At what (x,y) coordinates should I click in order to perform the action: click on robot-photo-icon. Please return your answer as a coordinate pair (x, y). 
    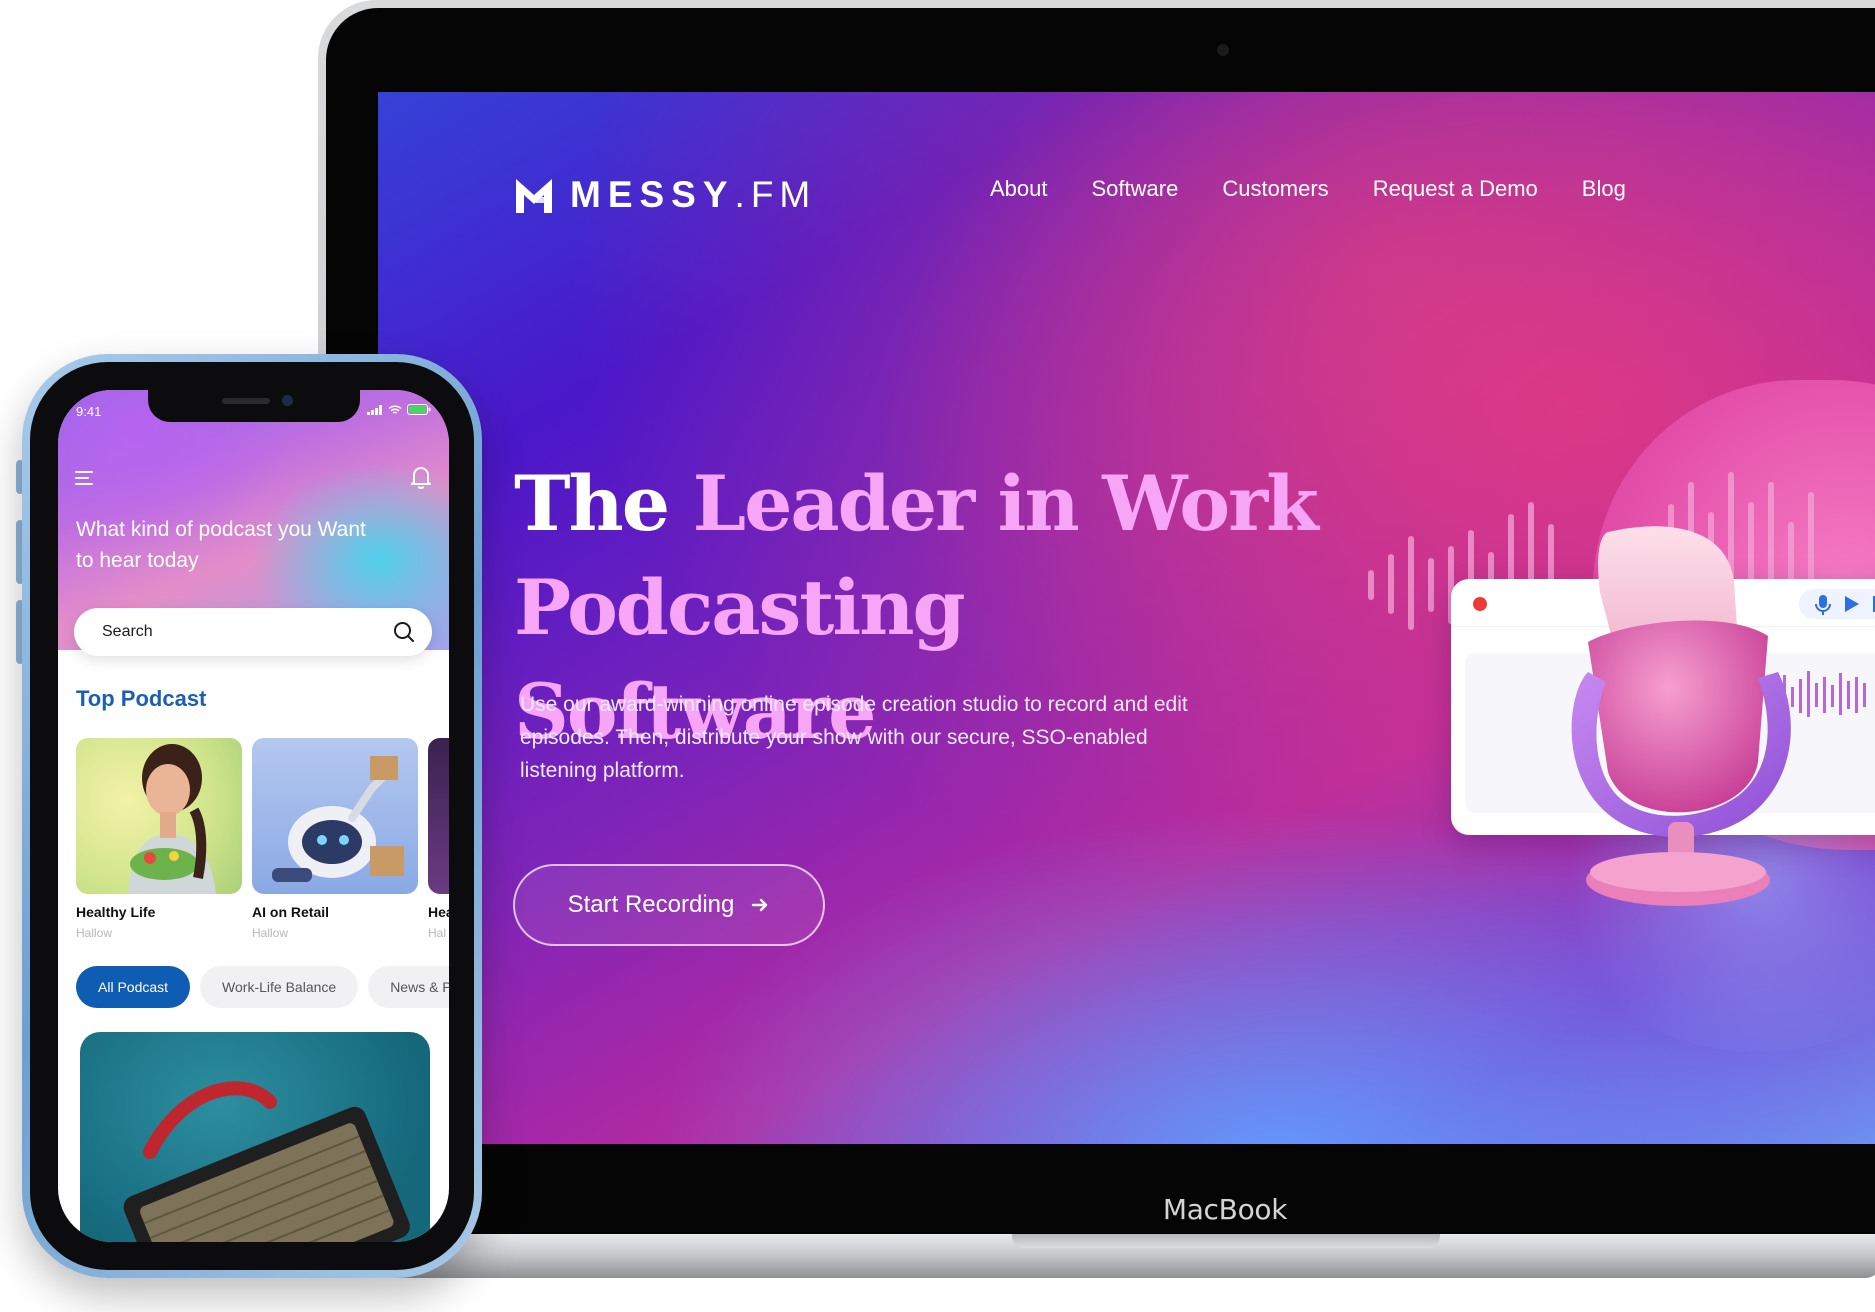
    Looking at the image, I should click on (338, 819).